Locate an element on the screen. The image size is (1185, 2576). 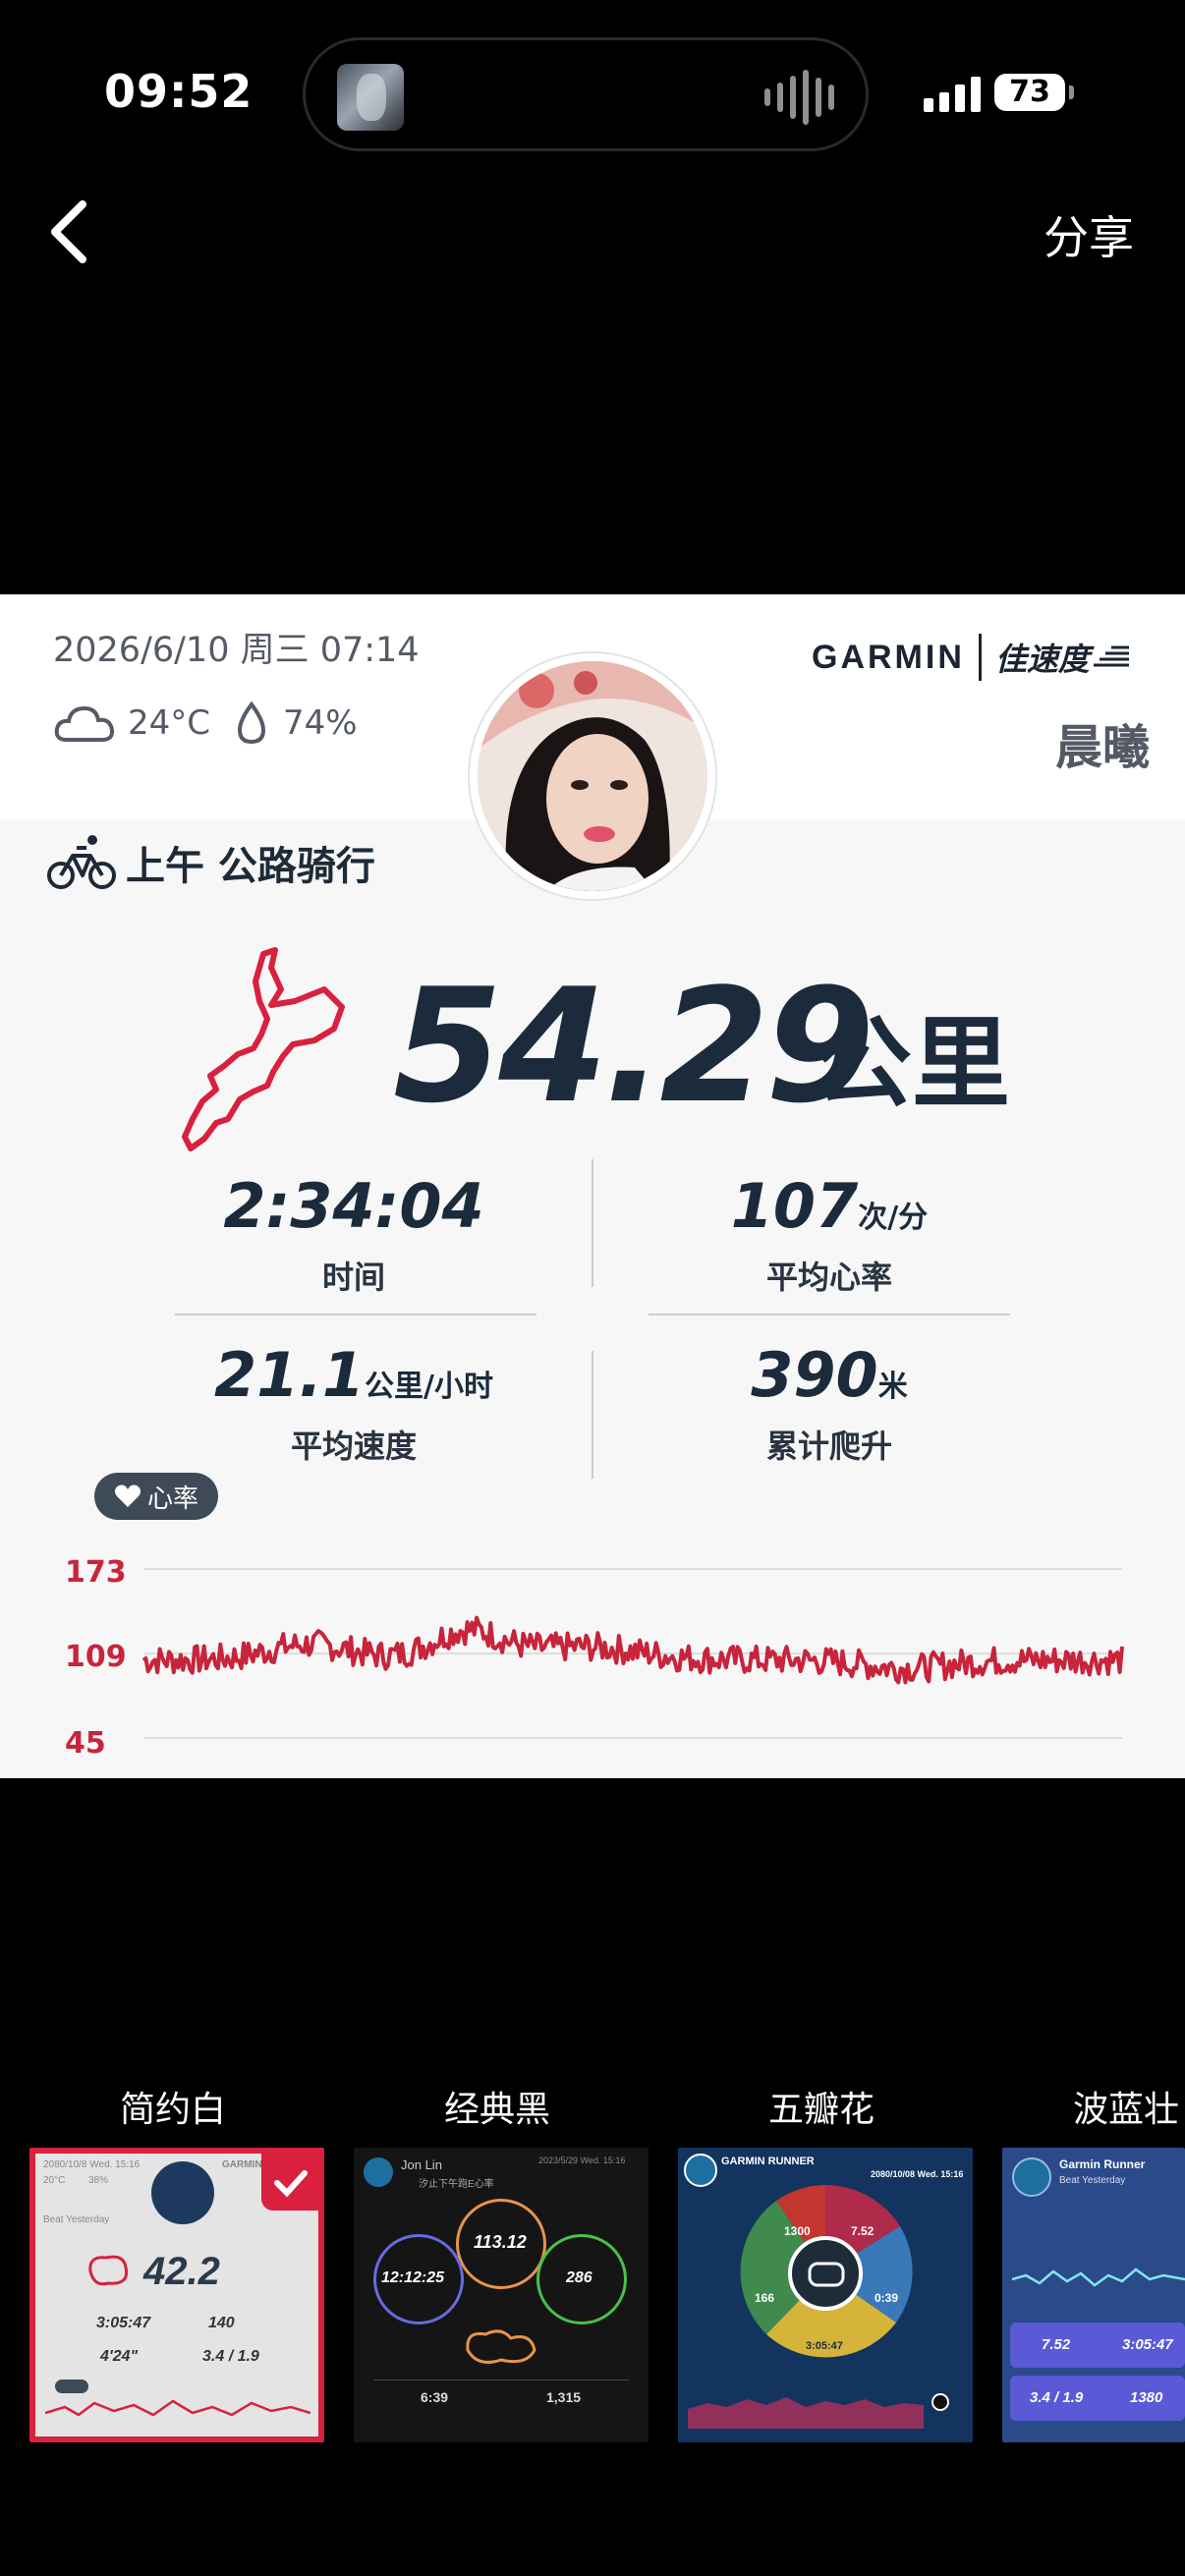
now-playing-artwork is located at coordinates (371, 97).